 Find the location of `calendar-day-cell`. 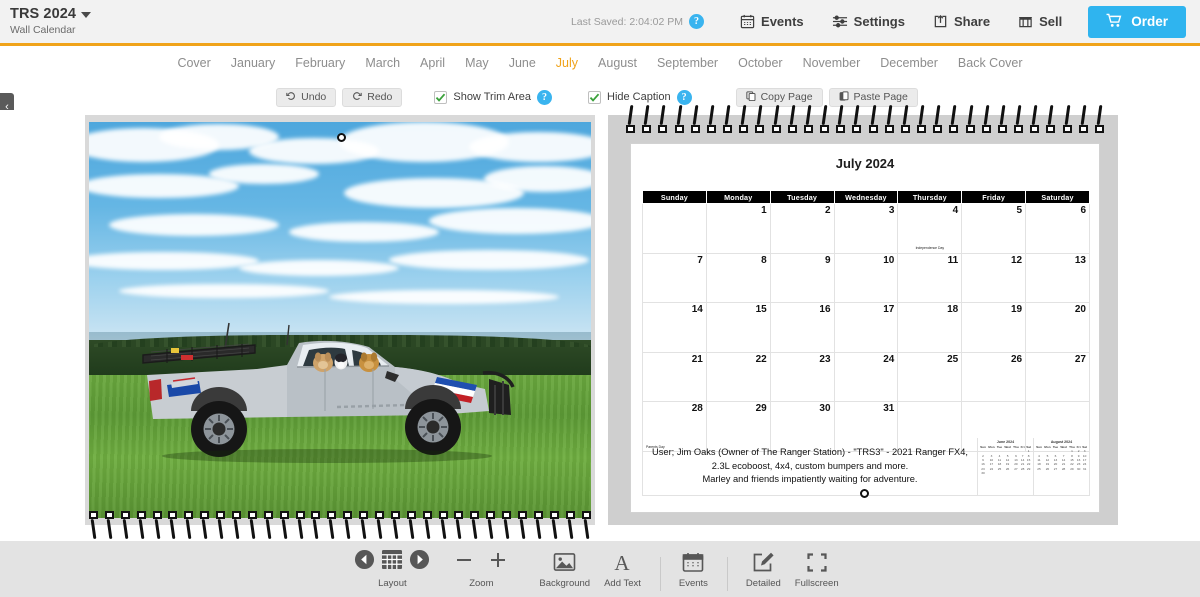

calendar-day-cell is located at coordinates (674, 228).